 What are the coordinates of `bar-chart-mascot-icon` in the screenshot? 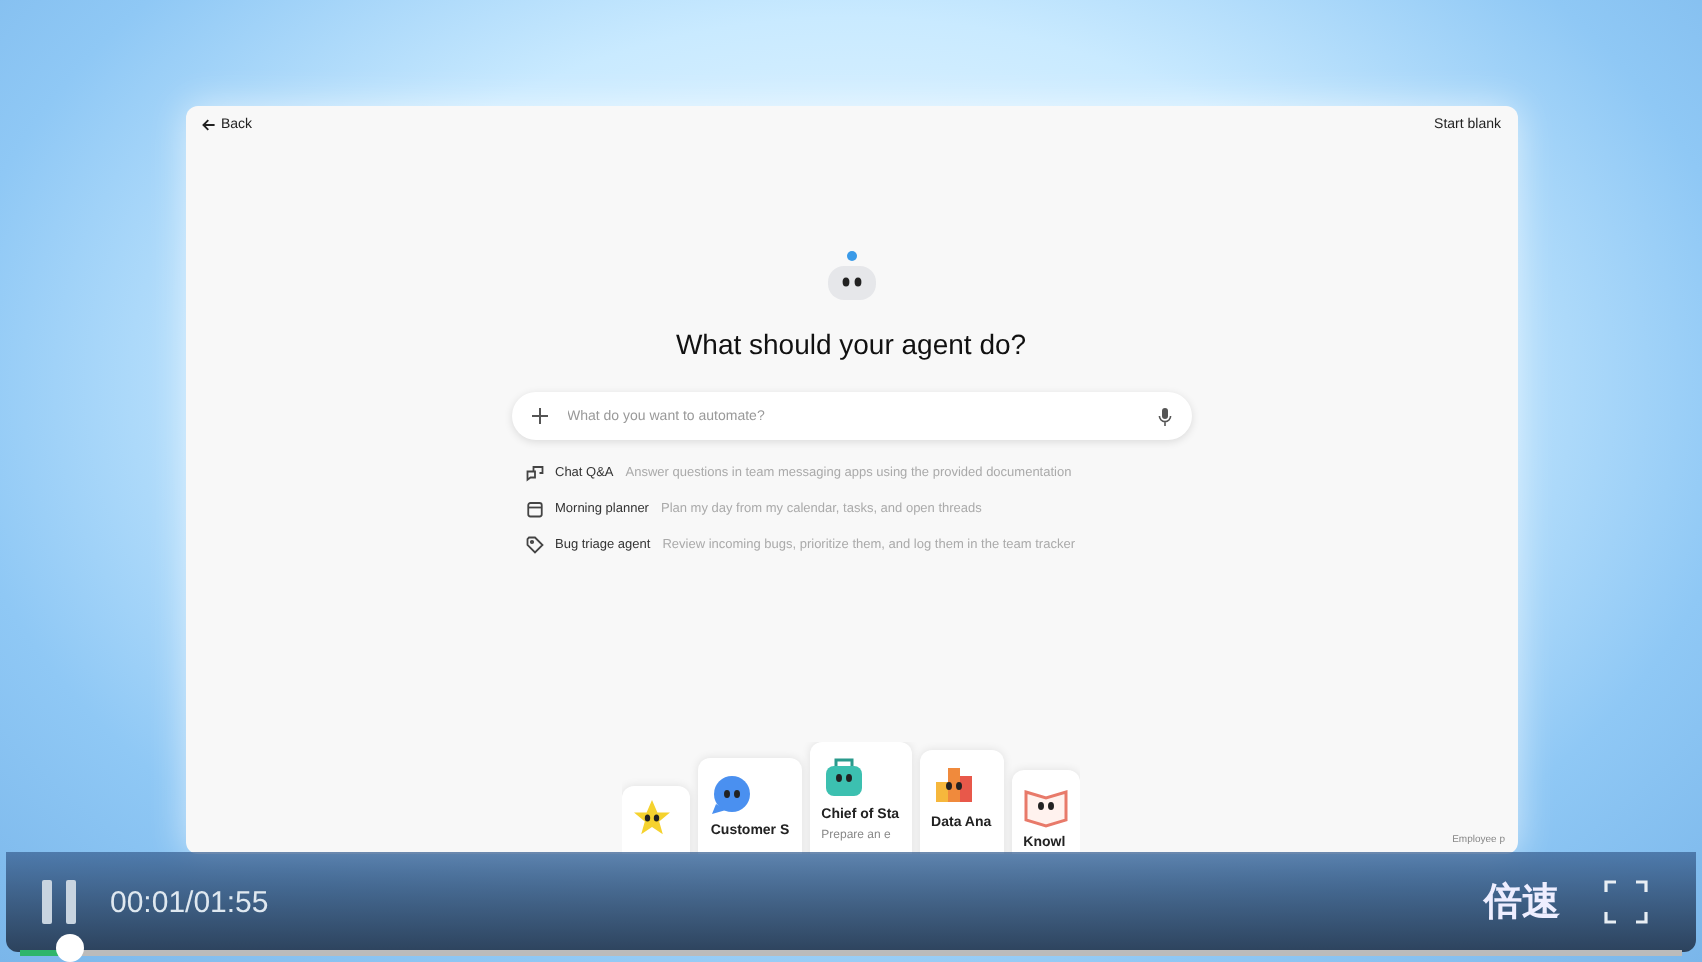 It's located at (953, 786).